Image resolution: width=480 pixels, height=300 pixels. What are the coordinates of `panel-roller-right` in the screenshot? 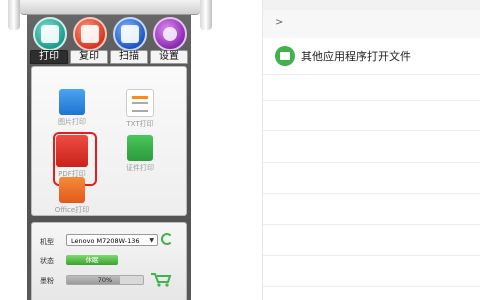 It's located at (206, 15).